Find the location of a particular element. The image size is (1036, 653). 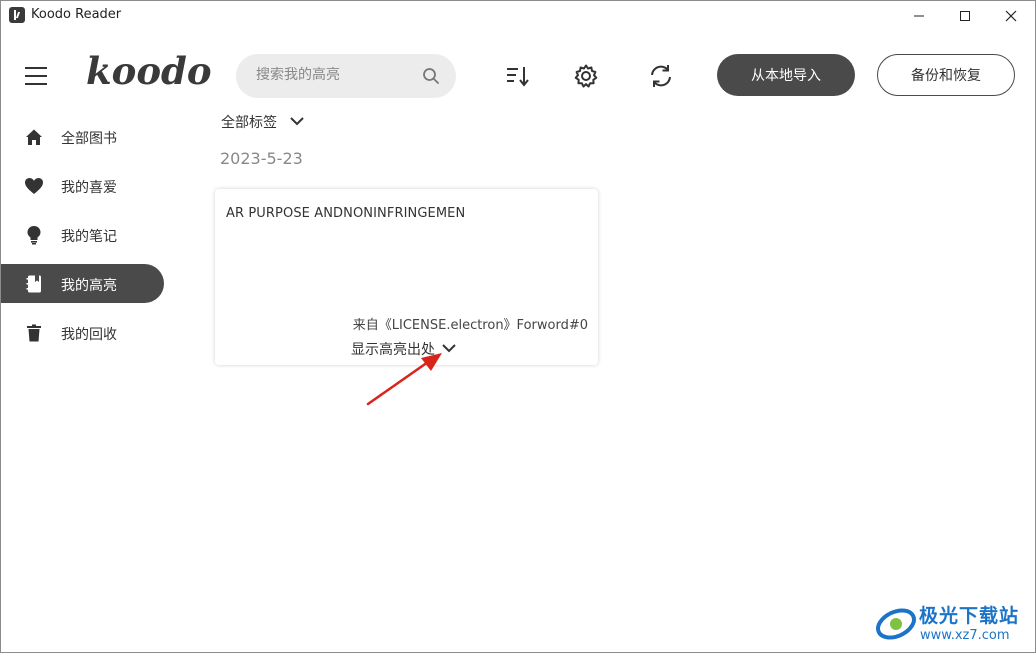

chevron-down-icon is located at coordinates (297, 122).